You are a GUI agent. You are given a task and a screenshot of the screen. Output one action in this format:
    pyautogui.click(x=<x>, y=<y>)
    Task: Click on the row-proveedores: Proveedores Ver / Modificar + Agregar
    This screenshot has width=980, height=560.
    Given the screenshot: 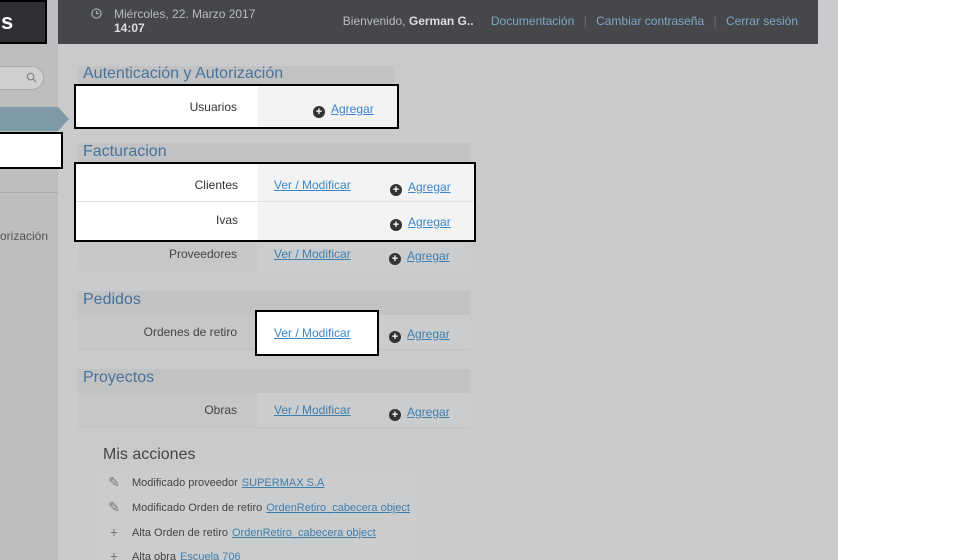 What is the action you would take?
    pyautogui.click(x=274, y=254)
    